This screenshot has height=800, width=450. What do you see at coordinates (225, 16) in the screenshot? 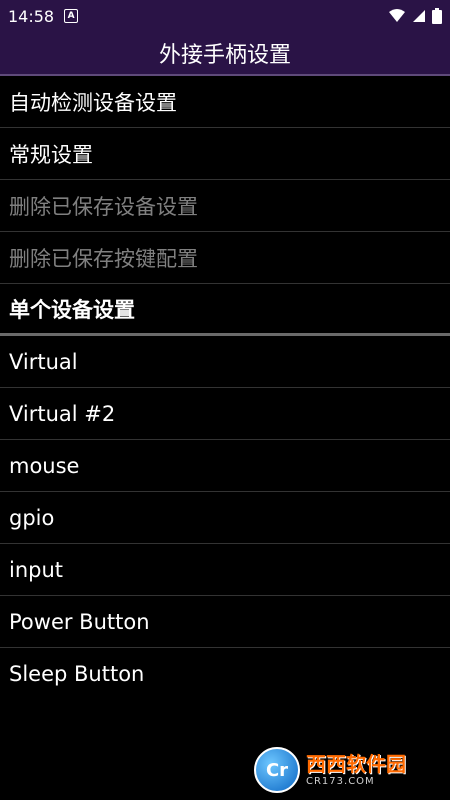
I see `status-bar: 14:58 A` at bounding box center [225, 16].